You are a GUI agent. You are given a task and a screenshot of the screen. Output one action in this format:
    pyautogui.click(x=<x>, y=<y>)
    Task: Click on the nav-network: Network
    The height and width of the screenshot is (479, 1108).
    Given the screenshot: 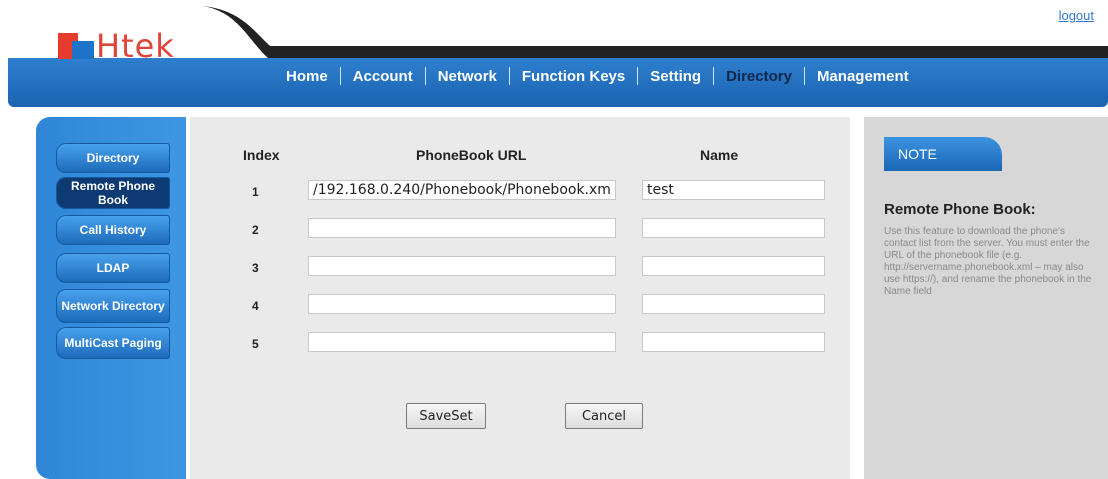 What is the action you would take?
    pyautogui.click(x=467, y=76)
    